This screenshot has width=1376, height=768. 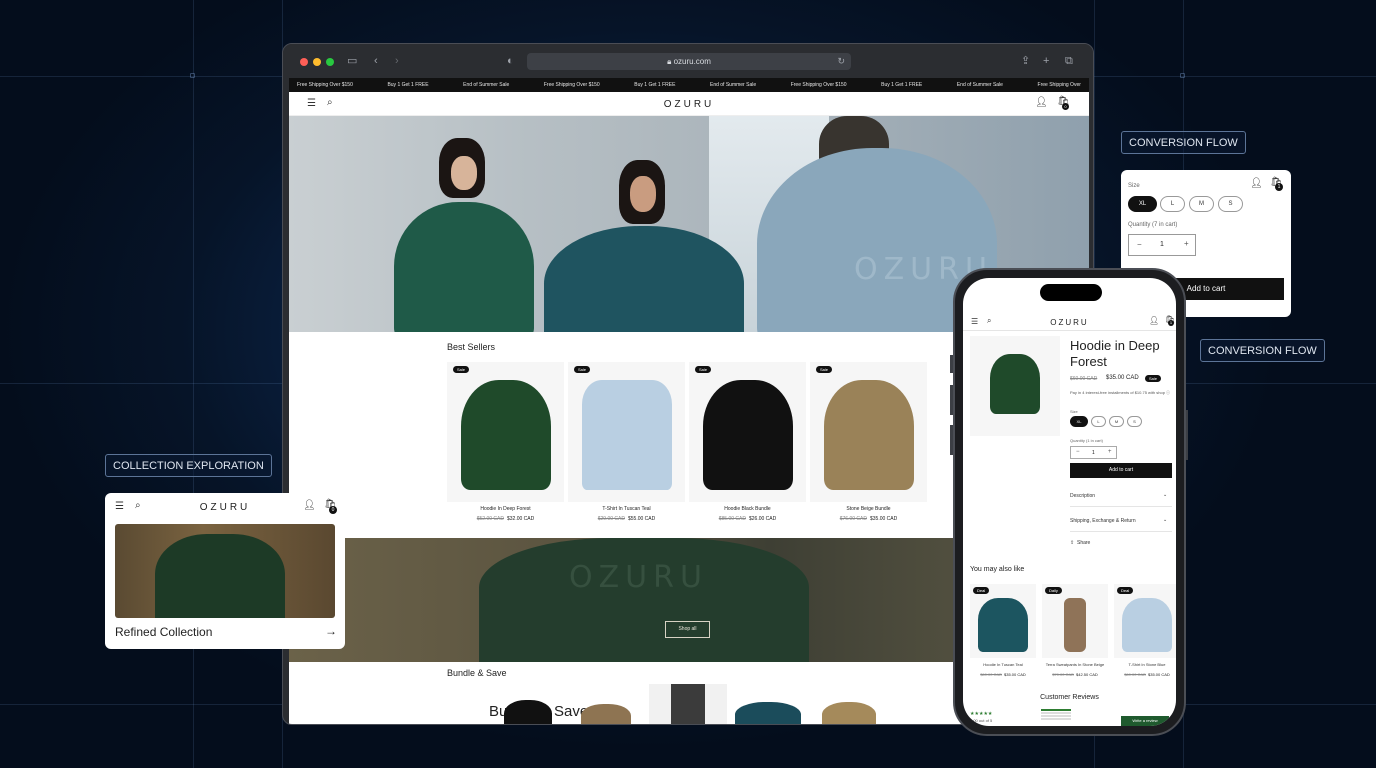 I want to click on sidebar-toggle-icon: ▭, so click(x=352, y=61).